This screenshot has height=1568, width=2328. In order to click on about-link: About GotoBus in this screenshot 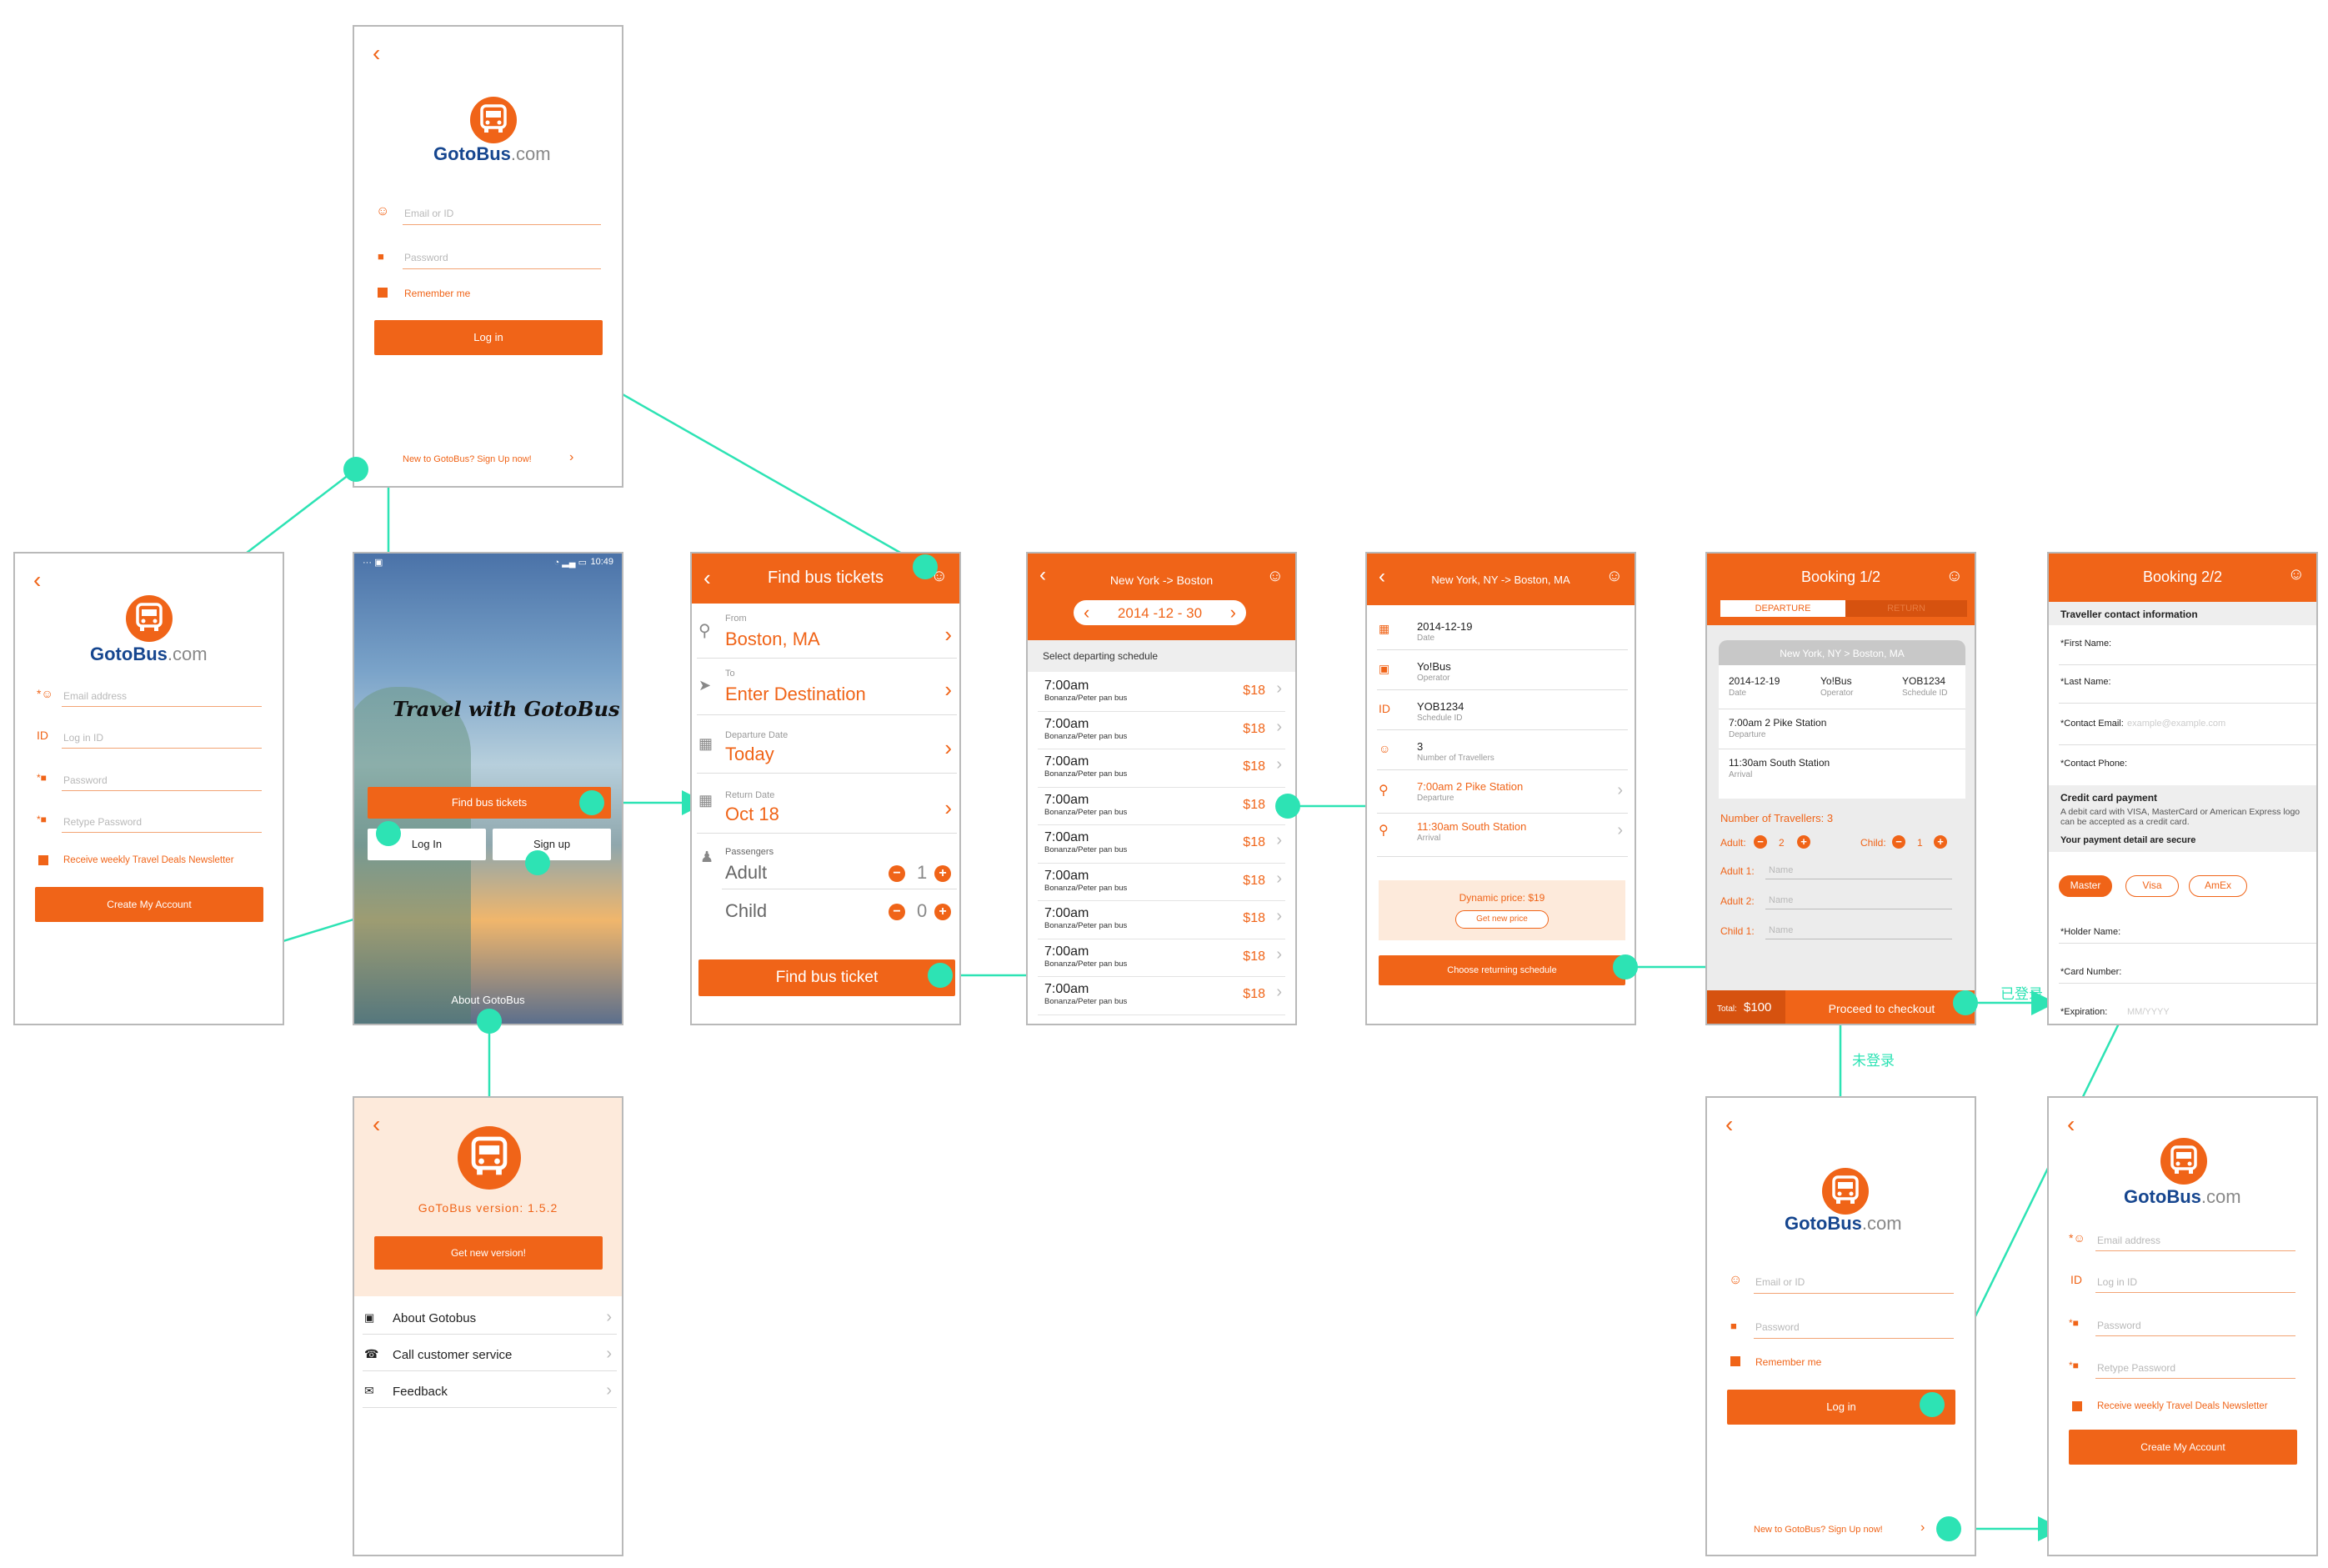, I will do `click(488, 1000)`.